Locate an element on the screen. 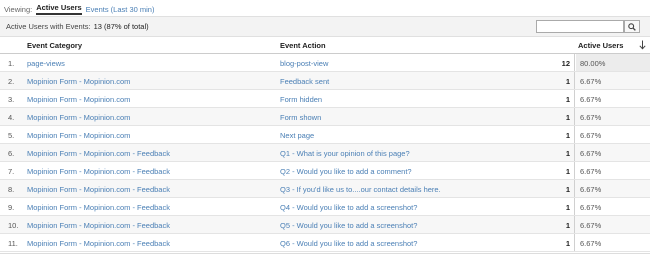 The height and width of the screenshot is (264, 650). search-icon is located at coordinates (632, 26).